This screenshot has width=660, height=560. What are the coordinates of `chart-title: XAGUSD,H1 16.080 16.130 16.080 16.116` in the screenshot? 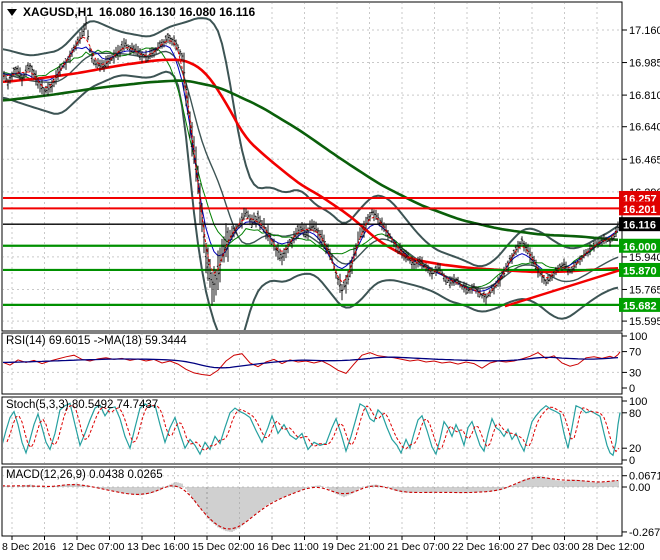 It's located at (131, 12).